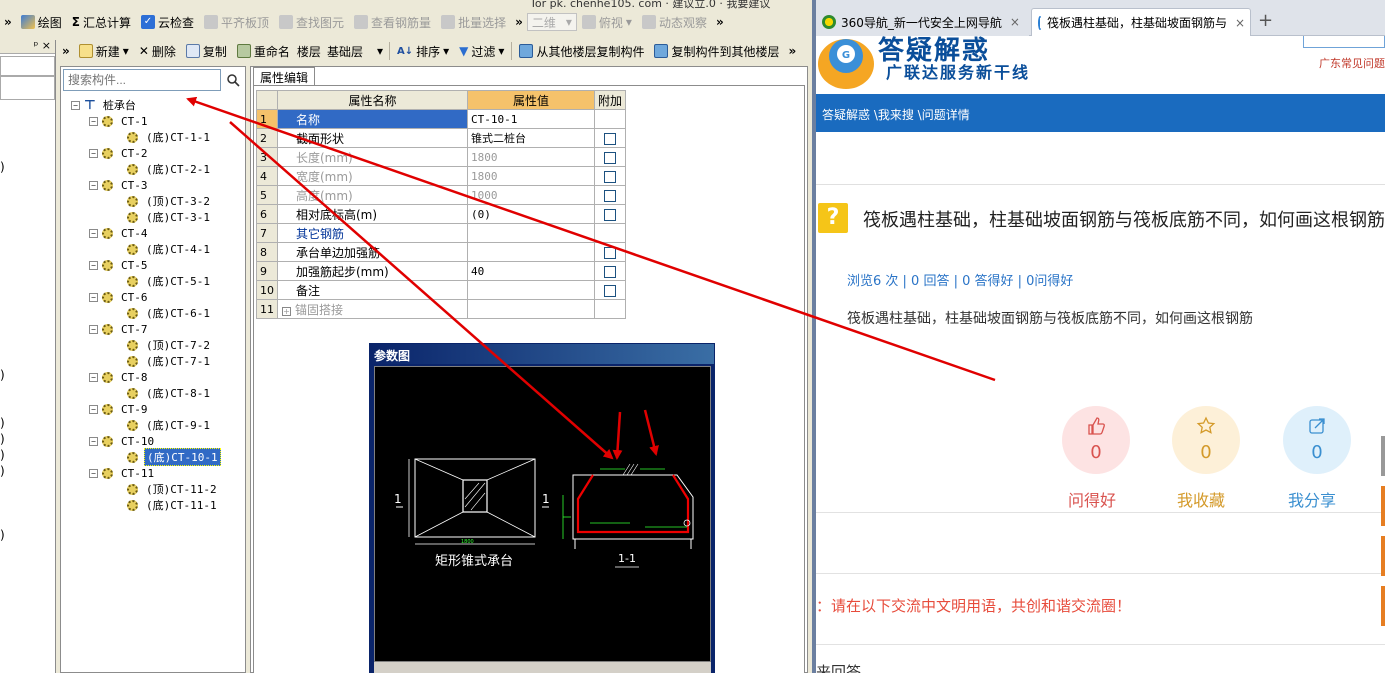 The image size is (1385, 673). Describe the element at coordinates (1092, 499) in the screenshot. I see `like-label: 问得好` at that location.